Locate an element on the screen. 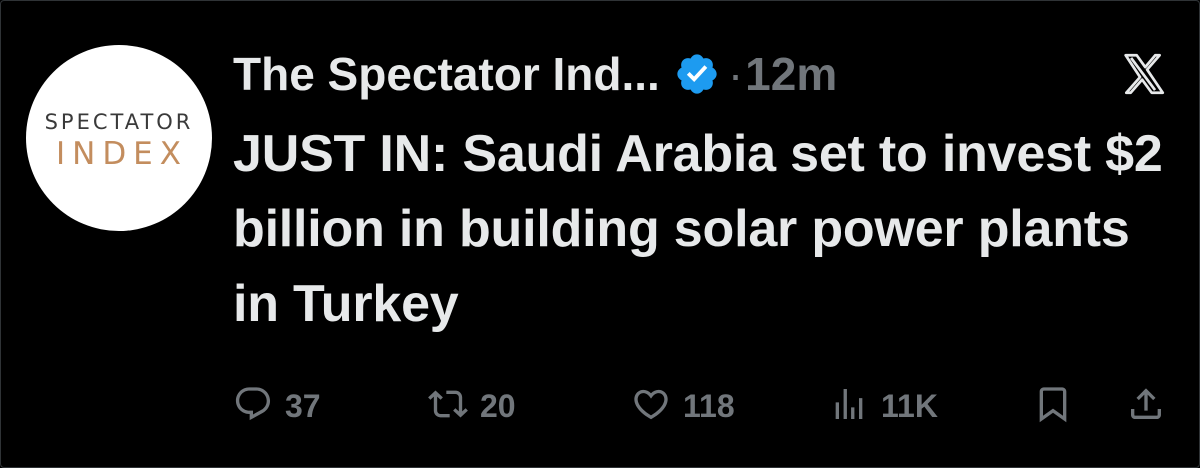 This screenshot has width=1200, height=468. like-count: 118 is located at coordinates (709, 405).